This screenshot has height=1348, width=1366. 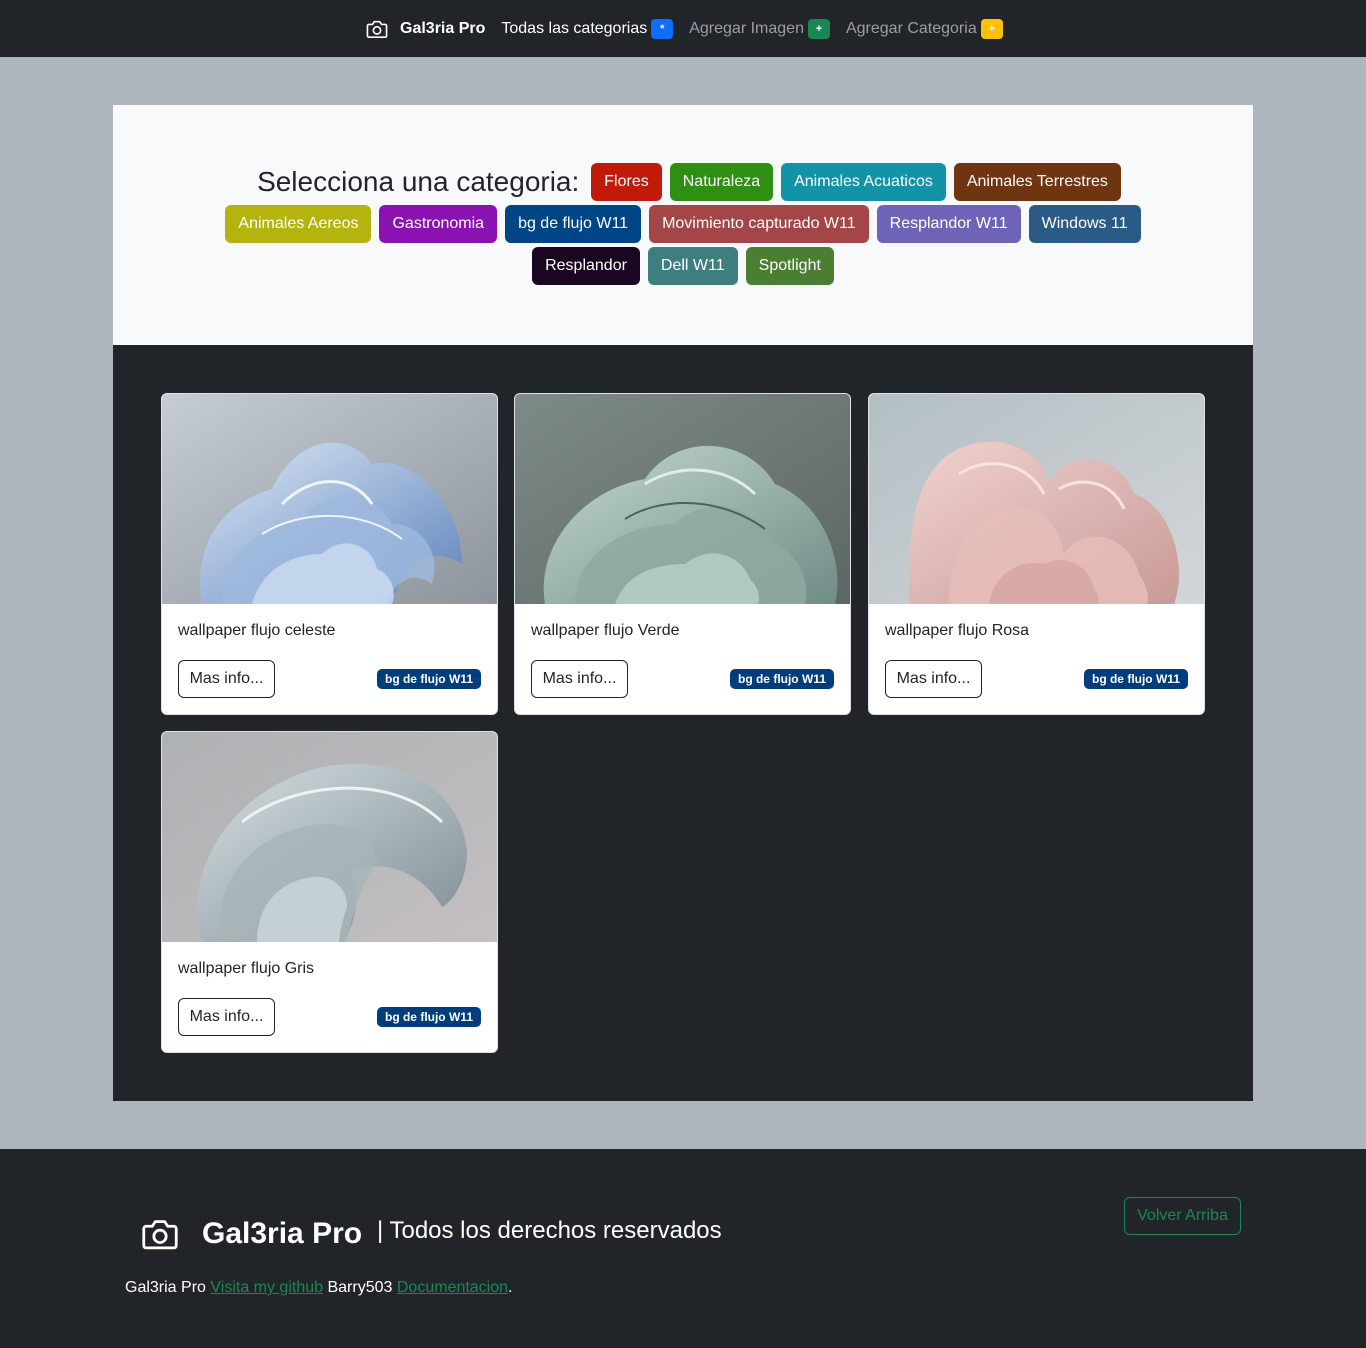 What do you see at coordinates (586, 266) in the screenshot?
I see `category-button-resplandor: Resplandor` at bounding box center [586, 266].